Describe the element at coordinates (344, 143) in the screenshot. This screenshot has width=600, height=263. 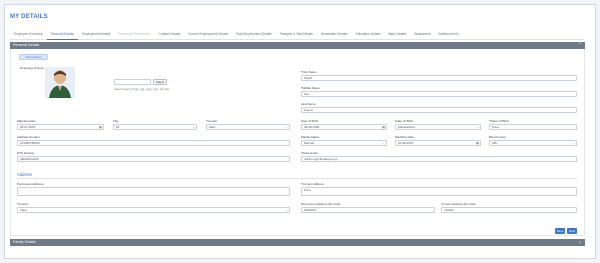
I see `marital-status-select: Married ⌄` at that location.